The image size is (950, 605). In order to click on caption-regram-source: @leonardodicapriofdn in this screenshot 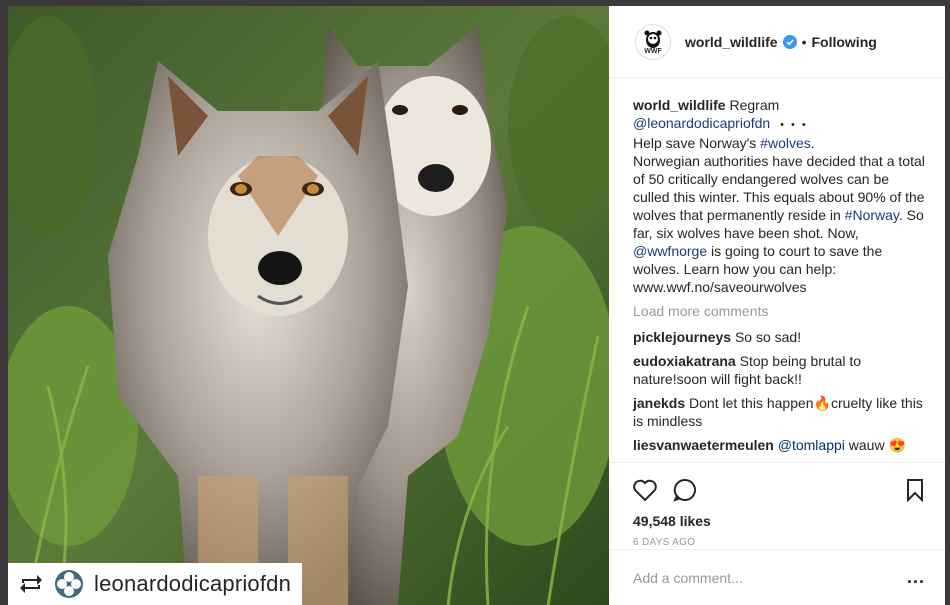, I will do `click(701, 123)`.